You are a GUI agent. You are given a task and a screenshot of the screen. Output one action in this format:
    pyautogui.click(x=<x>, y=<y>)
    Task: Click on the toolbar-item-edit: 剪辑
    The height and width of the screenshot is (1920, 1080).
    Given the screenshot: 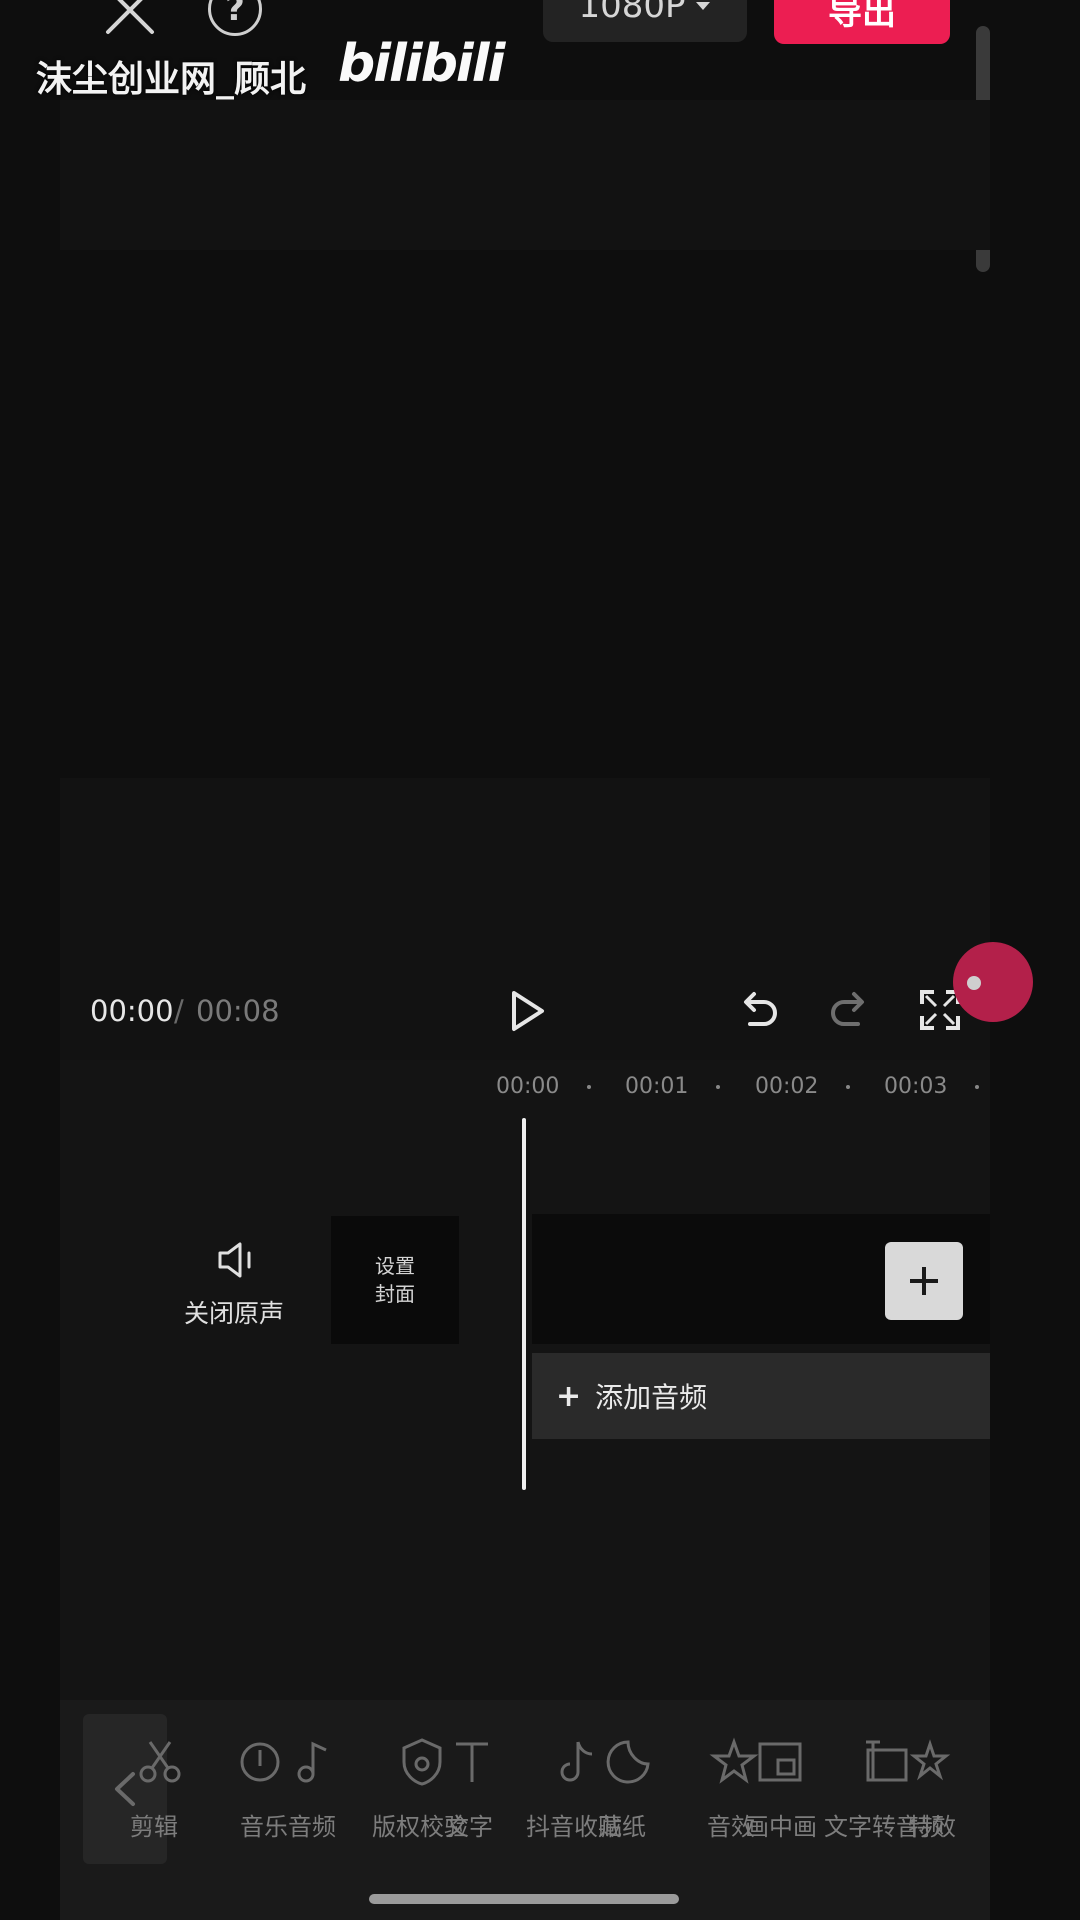 What is the action you would take?
    pyautogui.click(x=154, y=1824)
    